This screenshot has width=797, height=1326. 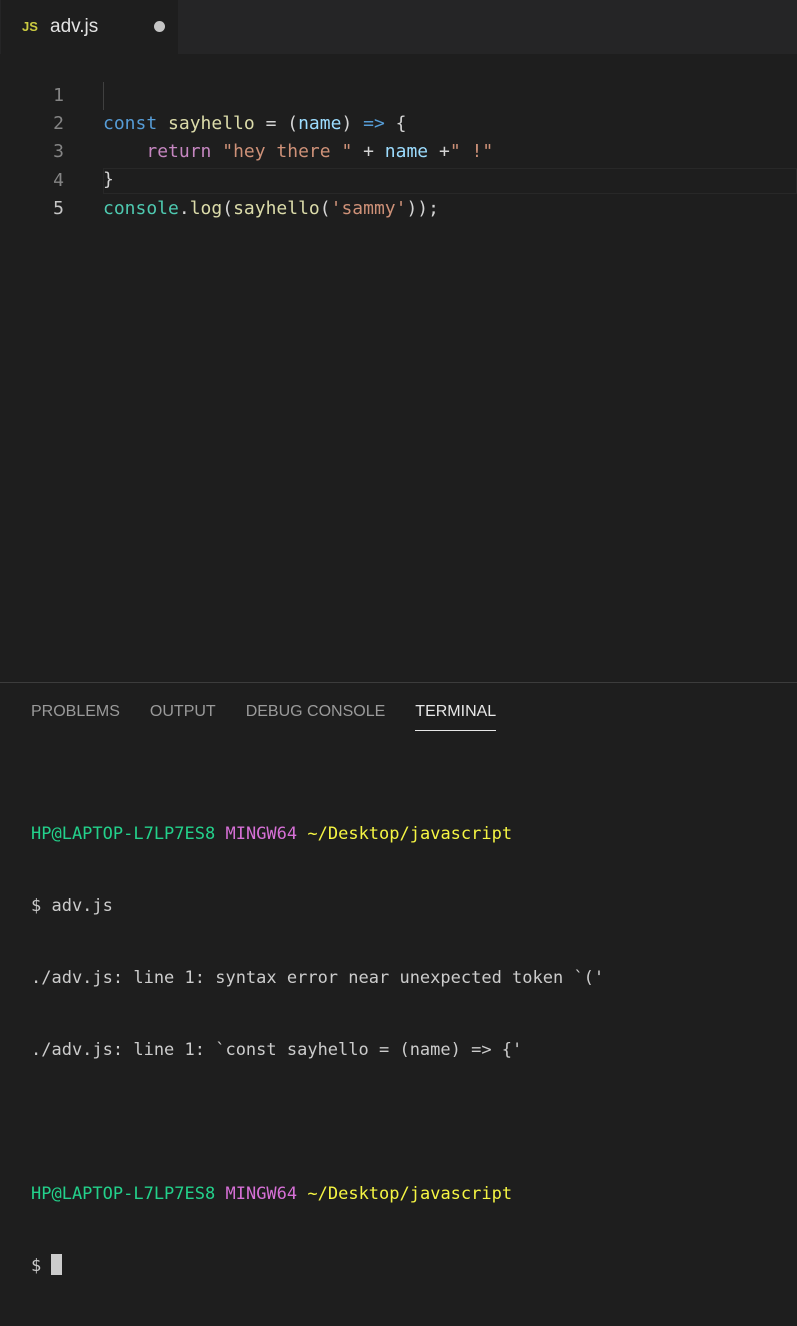 What do you see at coordinates (456, 717) in the screenshot?
I see `tab-terminal: TERMINAL` at bounding box center [456, 717].